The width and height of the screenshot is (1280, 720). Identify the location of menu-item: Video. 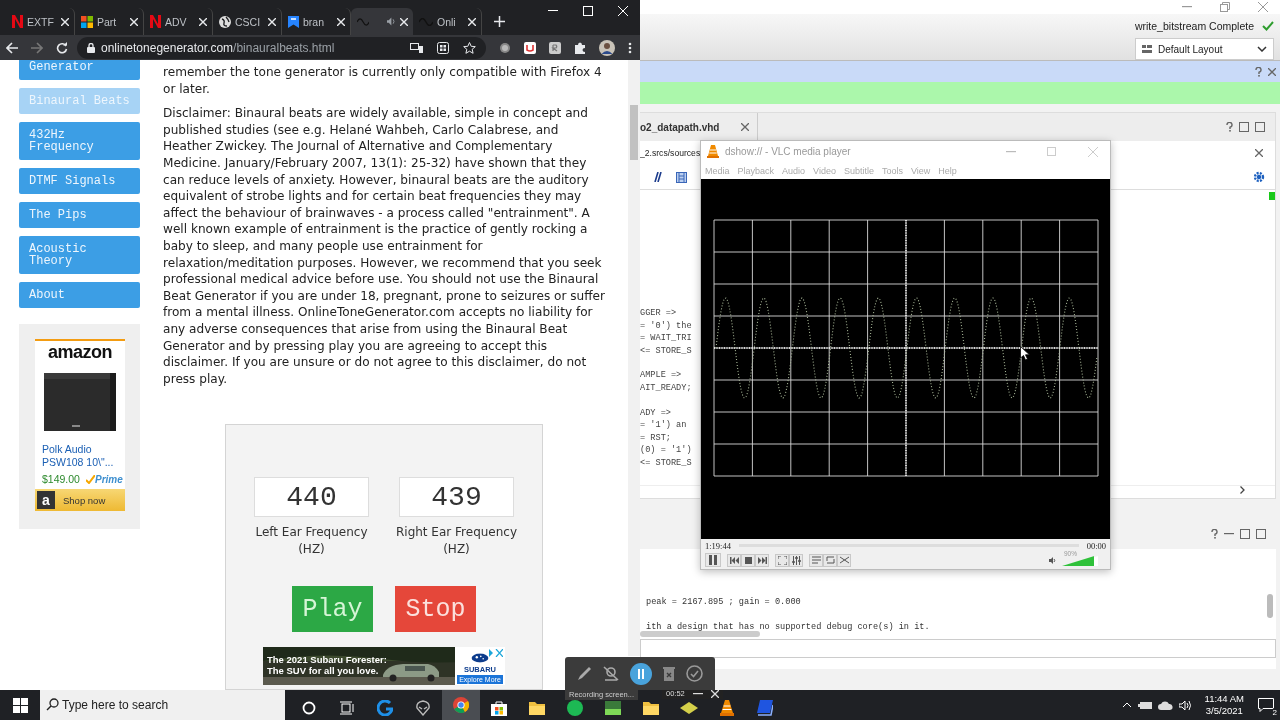
(824, 170).